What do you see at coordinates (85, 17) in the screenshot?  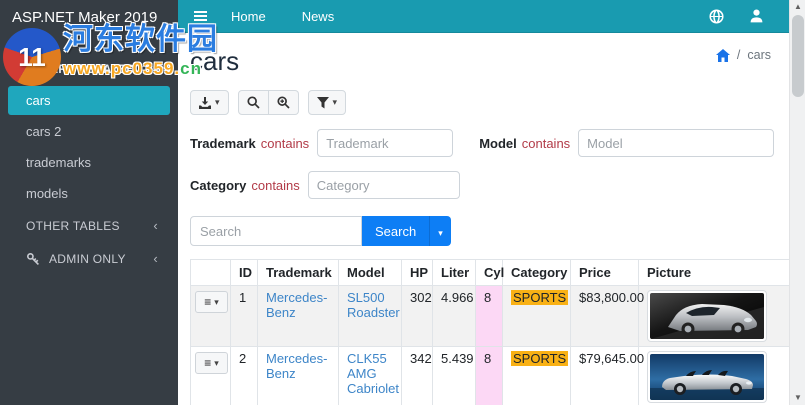 I see `brand-title: ASP.NET Maker 2019` at bounding box center [85, 17].